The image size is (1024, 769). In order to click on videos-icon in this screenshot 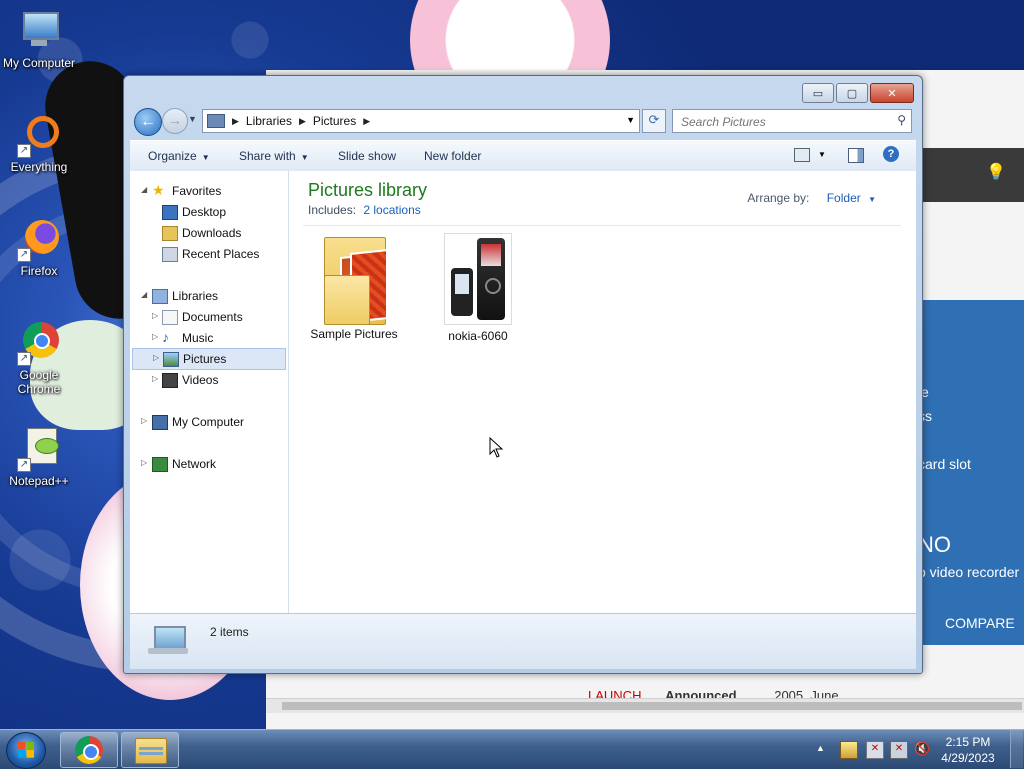, I will do `click(170, 380)`.